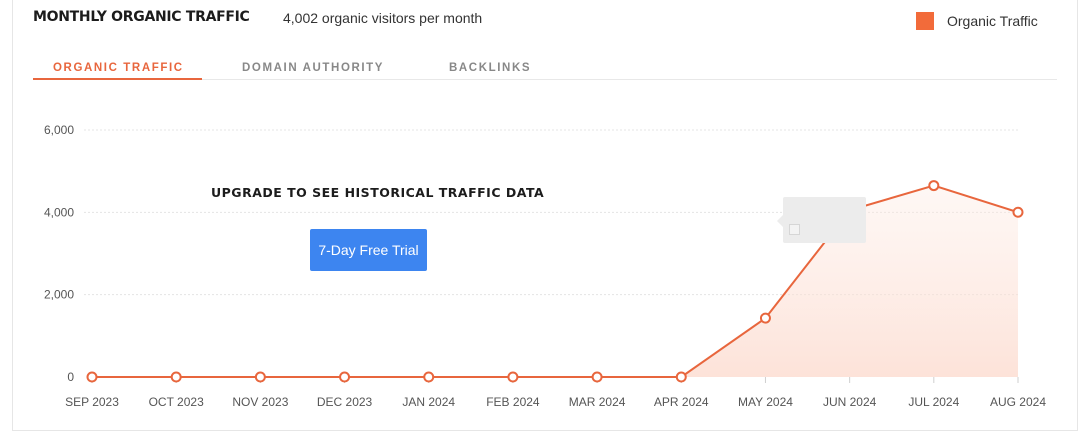 This screenshot has height=438, width=1080. What do you see at coordinates (933, 402) in the screenshot?
I see `x-tick-label: JUL 2024` at bounding box center [933, 402].